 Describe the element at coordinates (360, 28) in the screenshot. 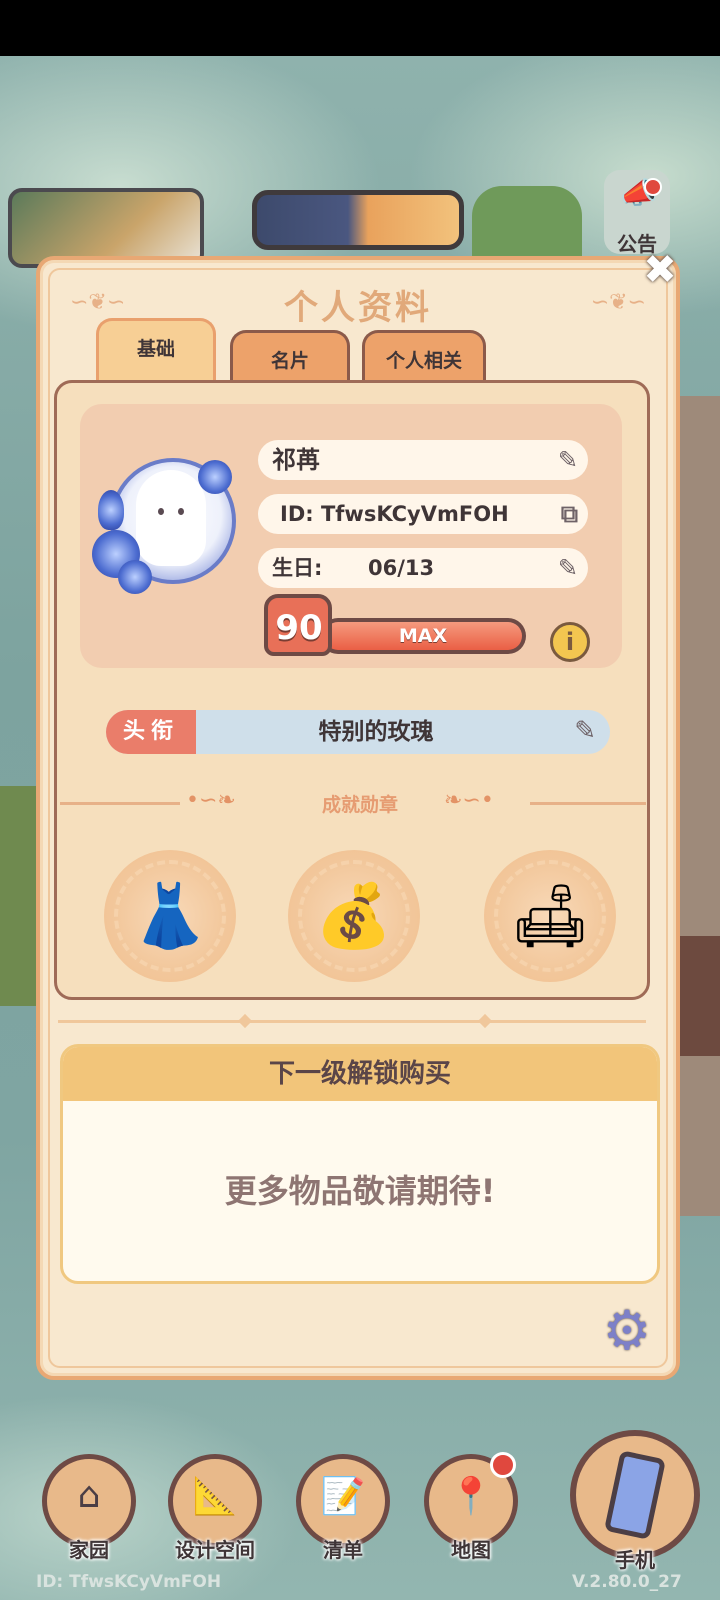

I see `status-bar-area` at that location.